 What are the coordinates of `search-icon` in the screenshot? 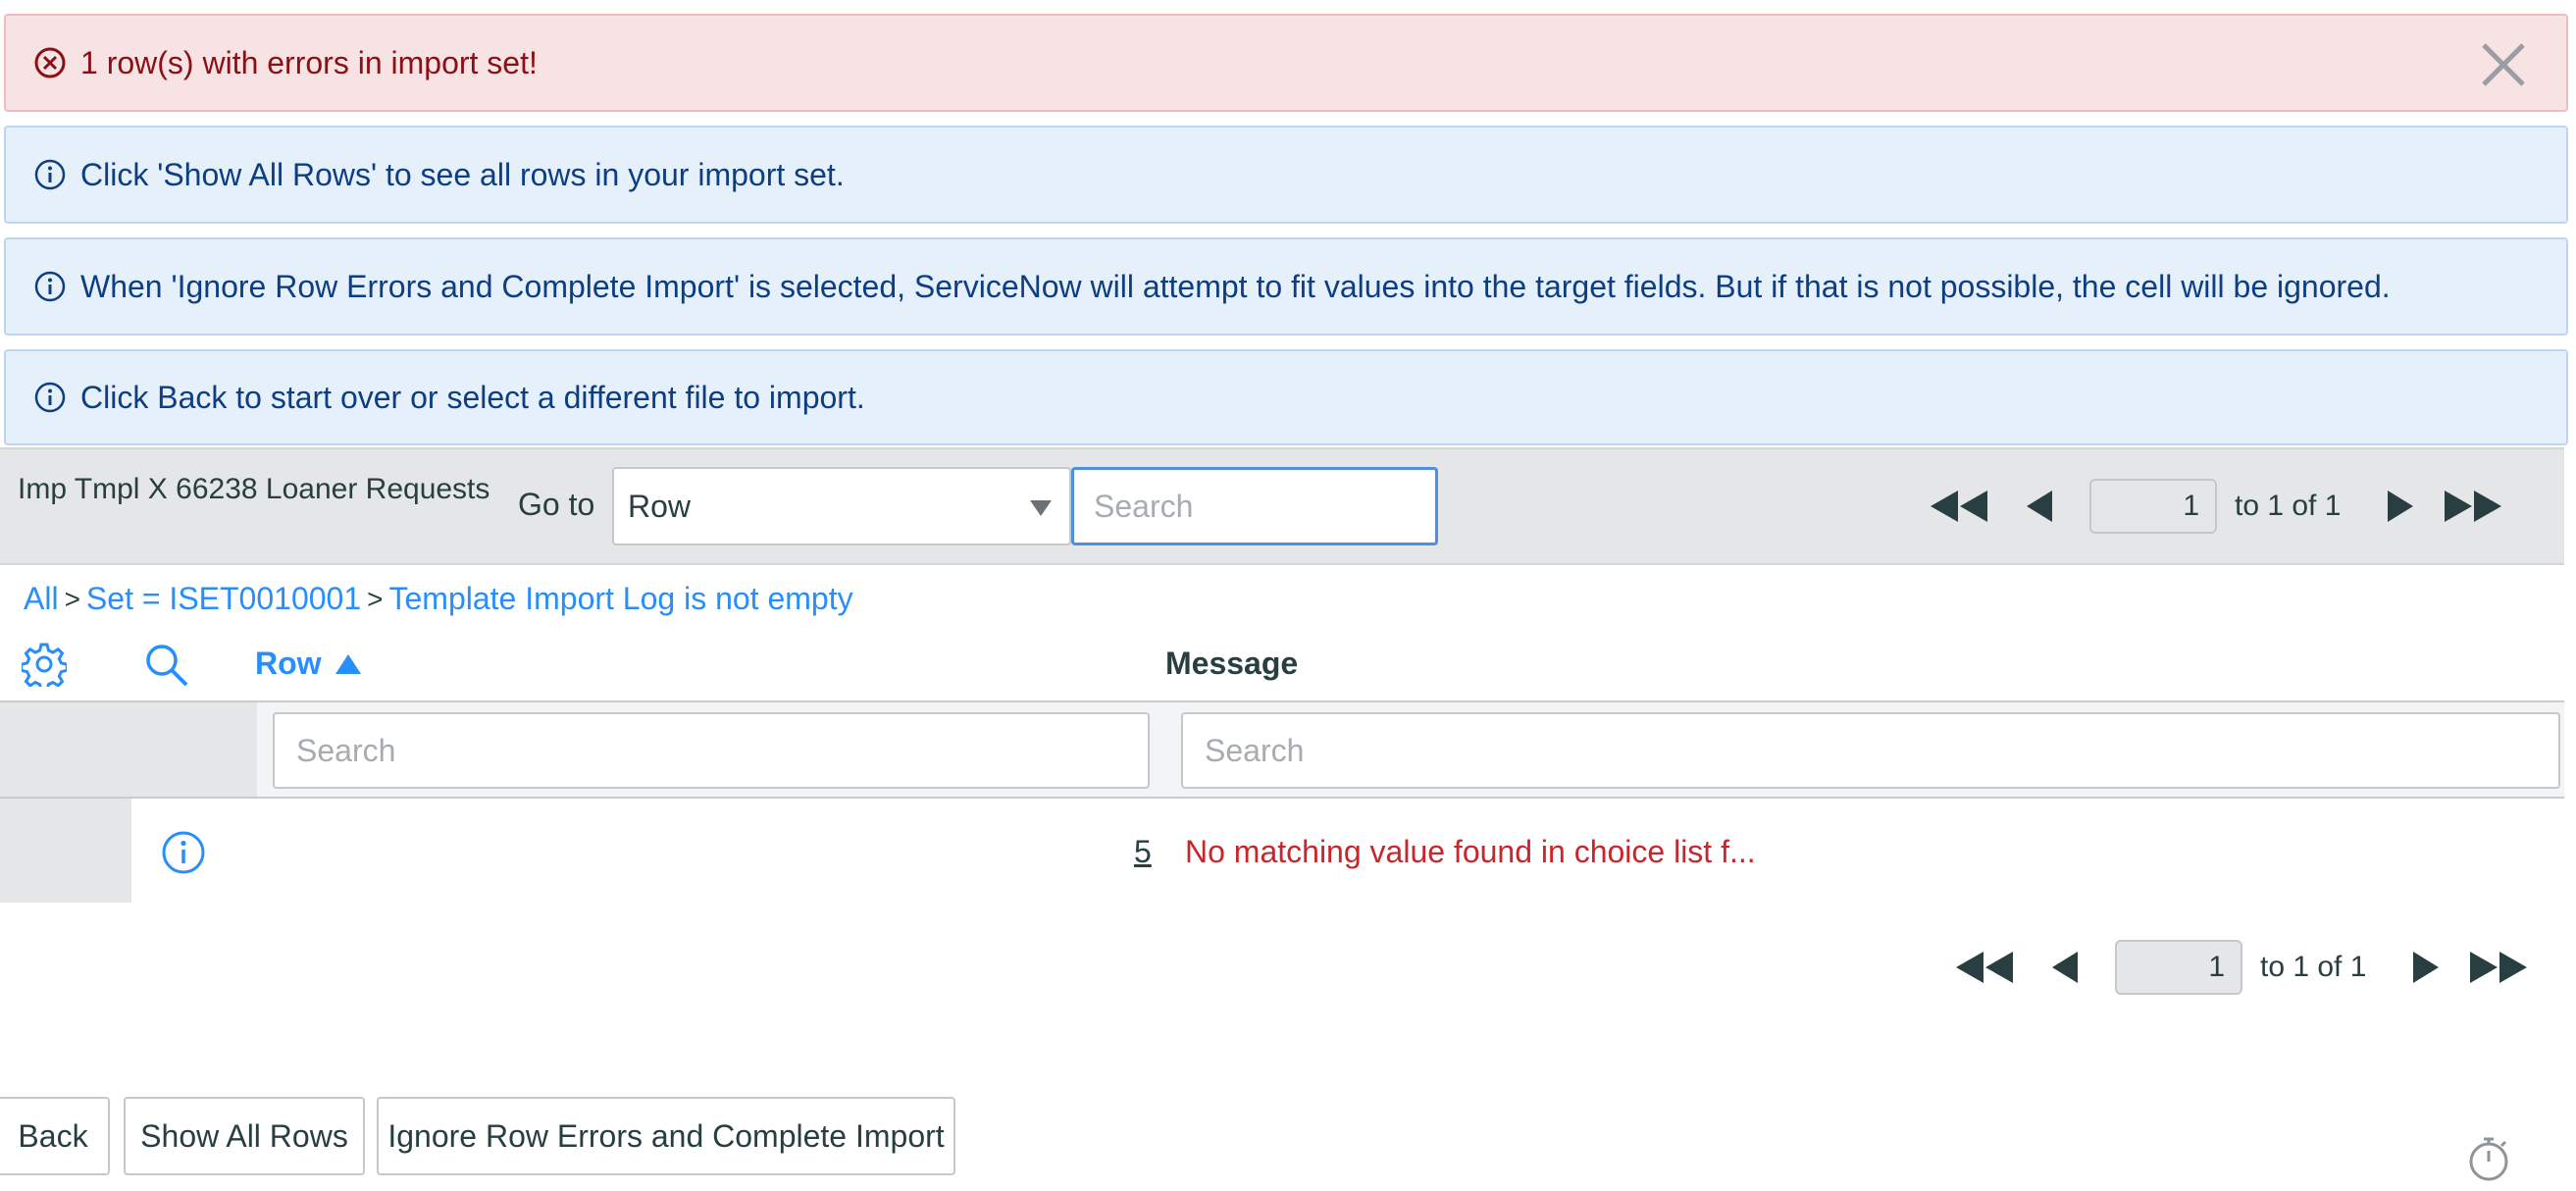 It's located at (166, 665).